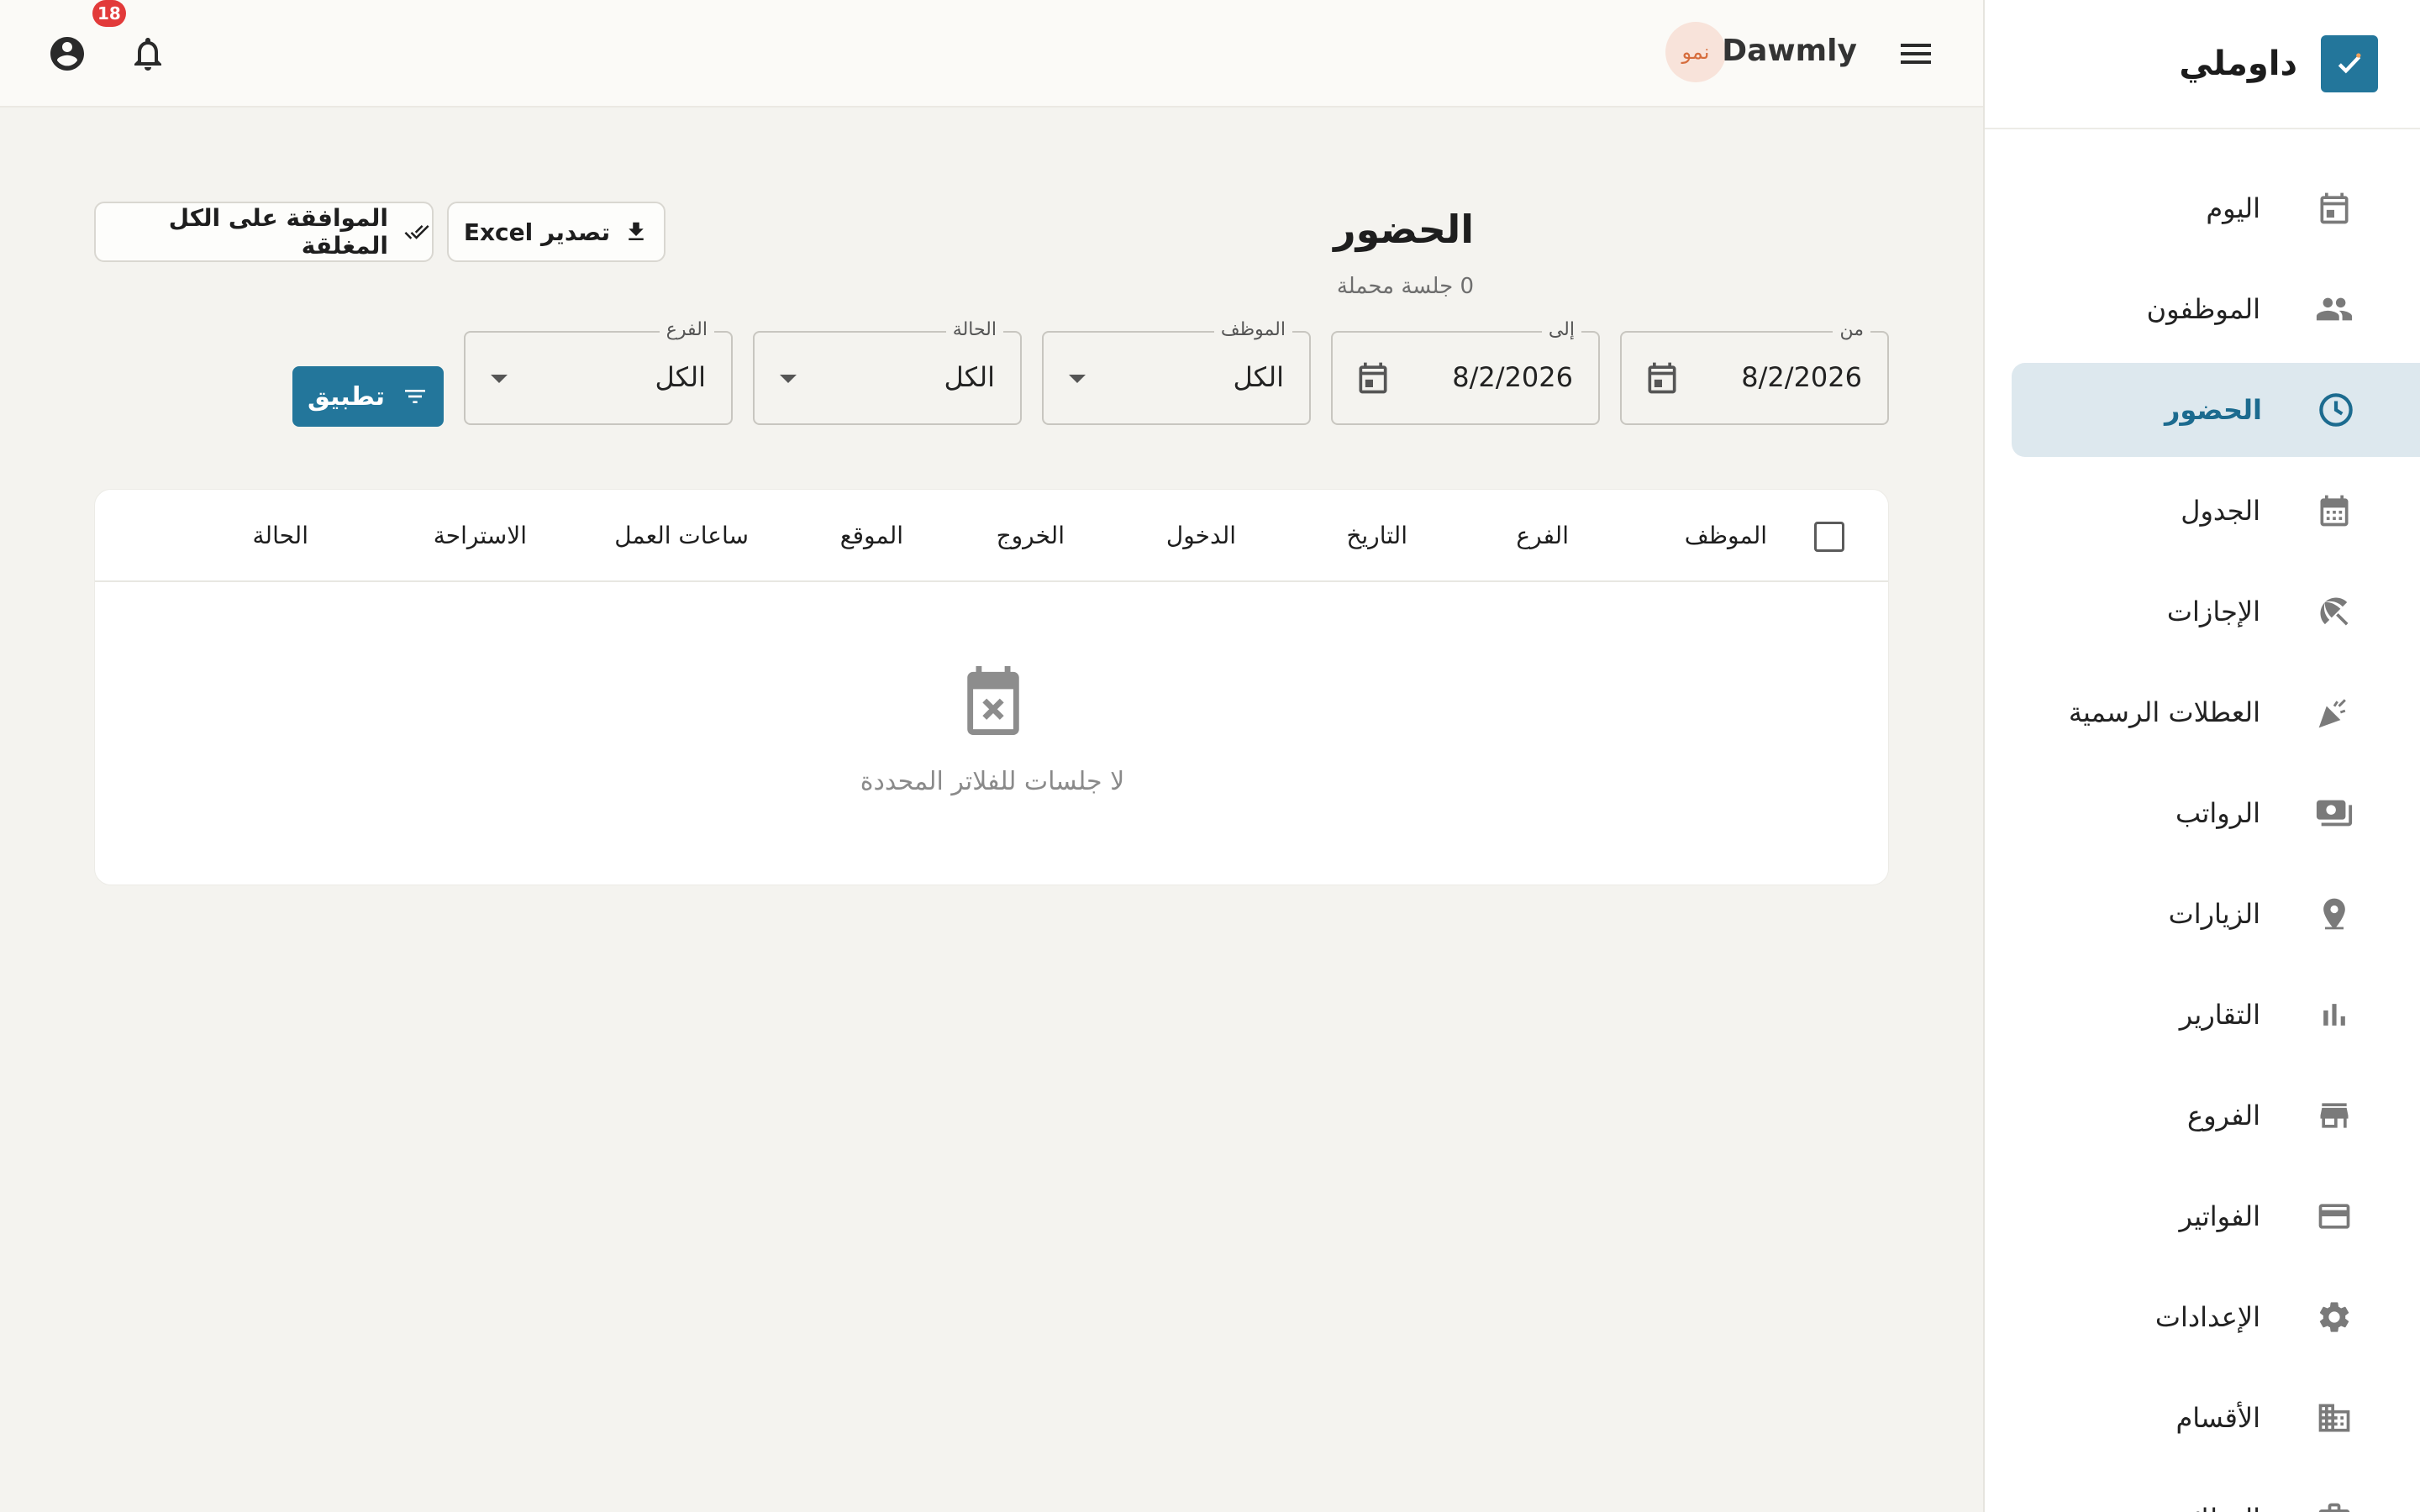 This screenshot has height=1512, width=2420. Describe the element at coordinates (2214, 914) in the screenshot. I see `sidebar-item-label: الزيارات` at that location.